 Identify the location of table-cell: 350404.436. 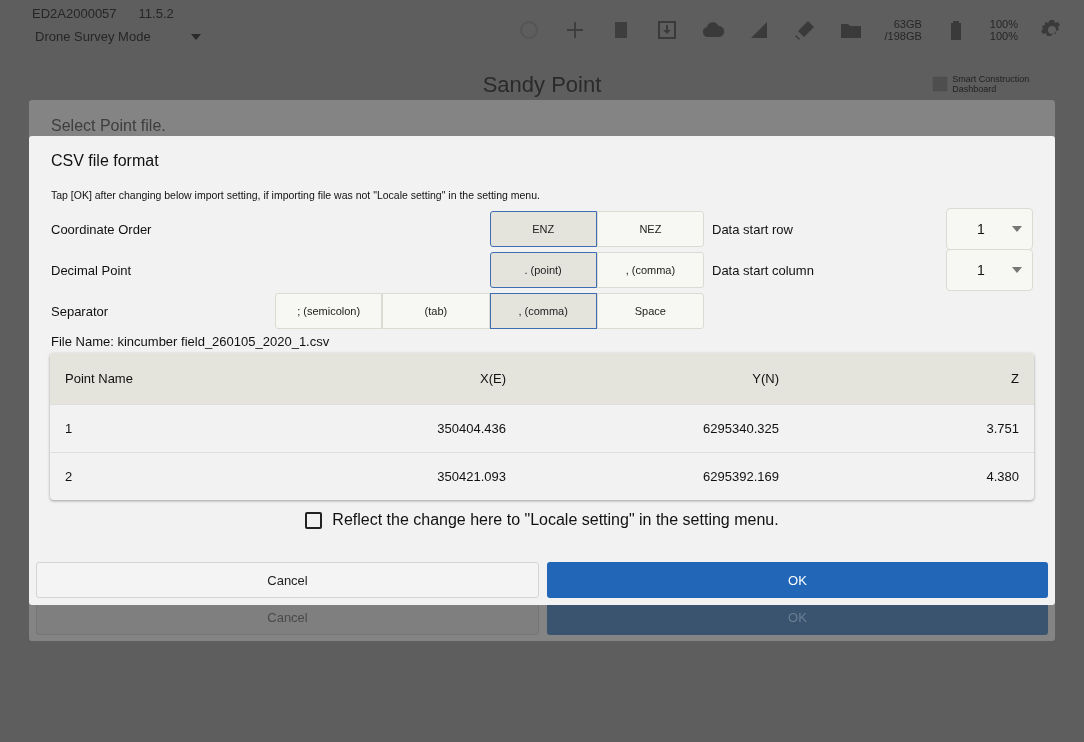
(471, 428).